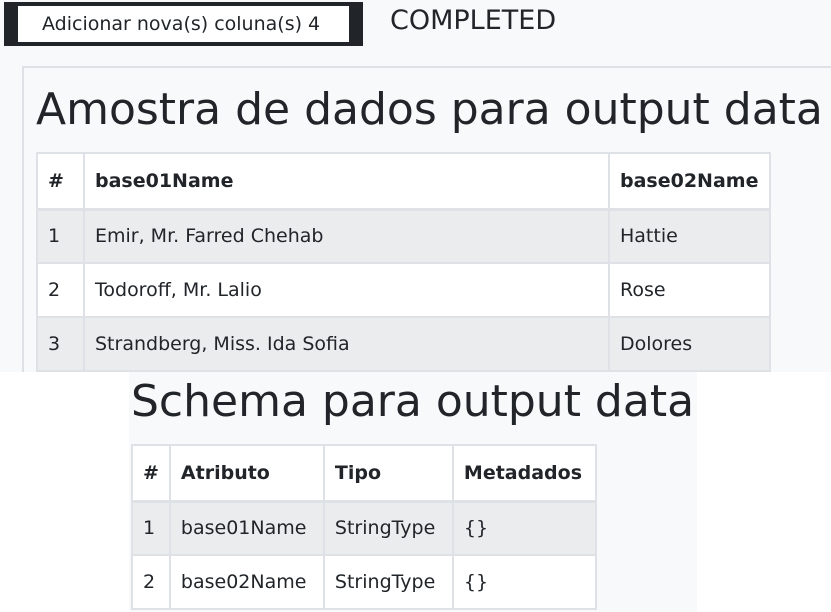 The height and width of the screenshot is (612, 831). Describe the element at coordinates (346, 290) in the screenshot. I see `cell-base01name: Todoroff, Mr. Lalio` at that location.